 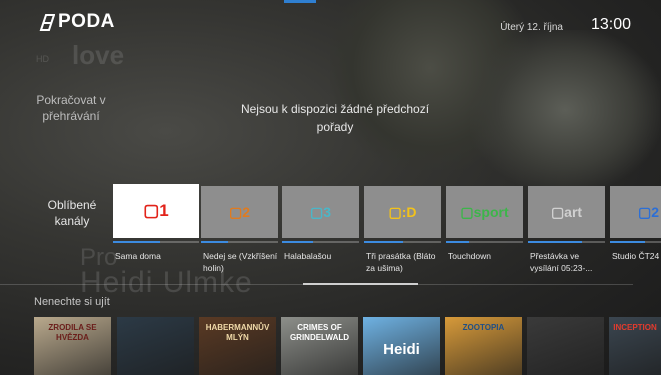 I want to click on channel-program-title: Halabalašou, so click(x=308, y=256).